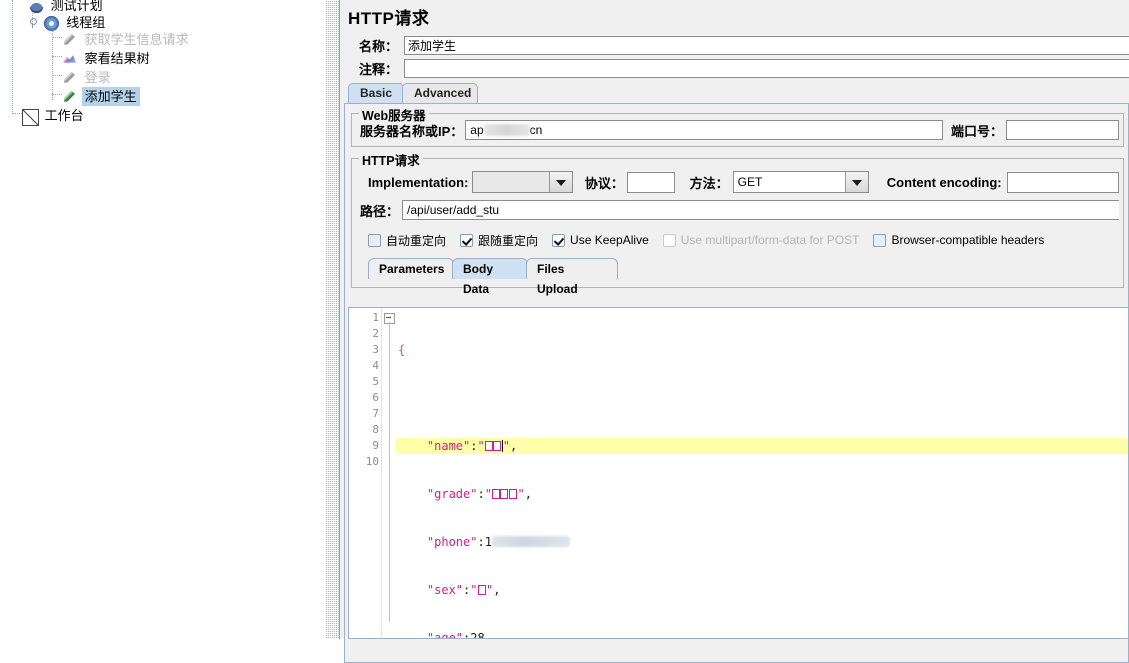 The height and width of the screenshot is (663, 1129). What do you see at coordinates (64, 116) in the screenshot?
I see `tree-item-label: 工作台` at bounding box center [64, 116].